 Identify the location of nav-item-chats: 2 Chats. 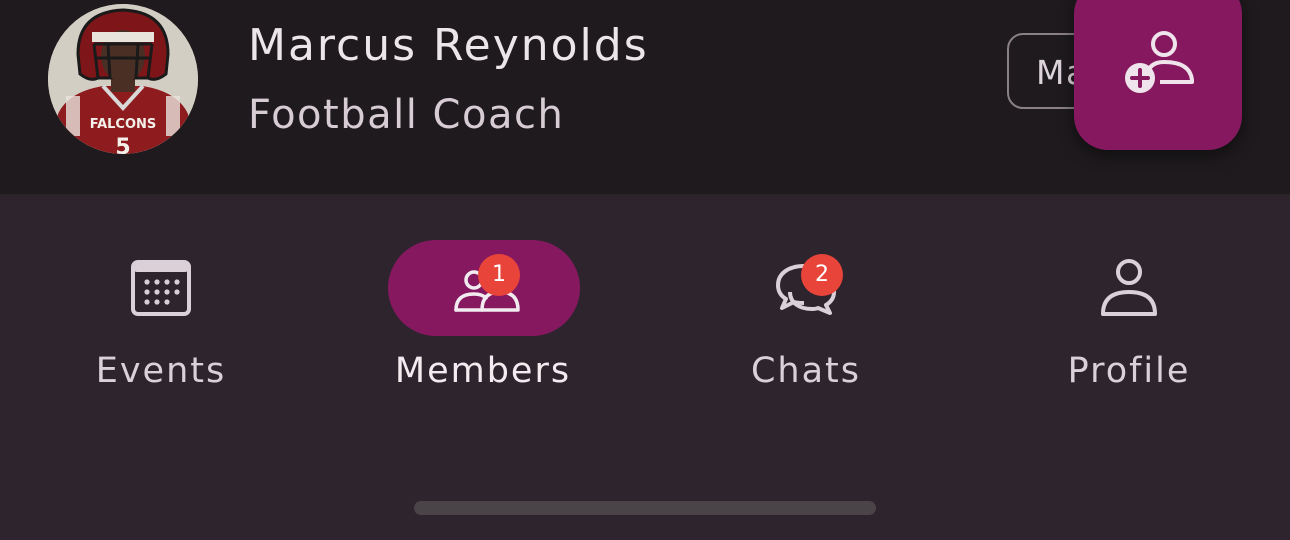
(806, 312).